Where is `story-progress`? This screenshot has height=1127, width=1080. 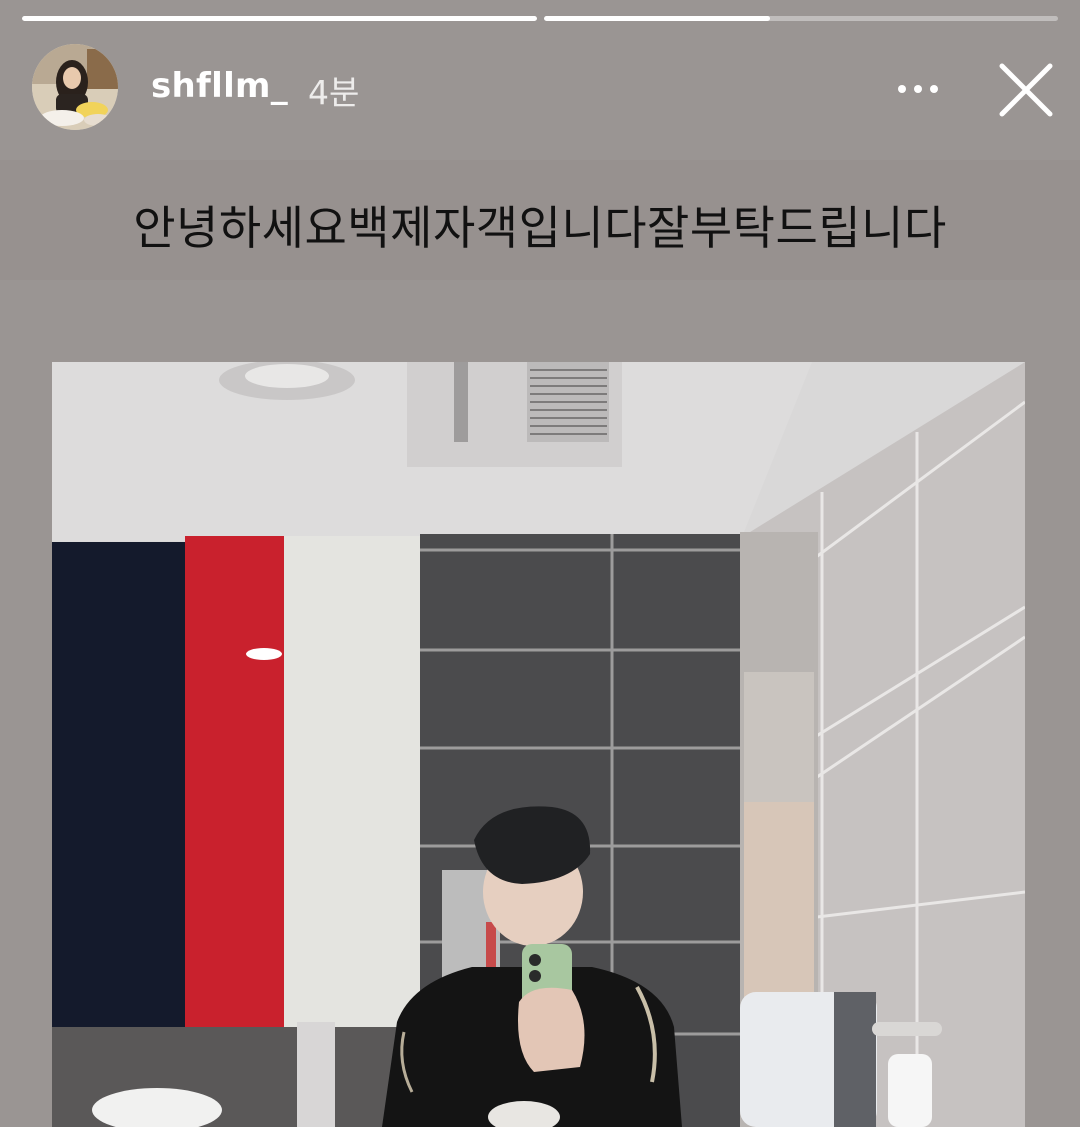 story-progress is located at coordinates (540, 19).